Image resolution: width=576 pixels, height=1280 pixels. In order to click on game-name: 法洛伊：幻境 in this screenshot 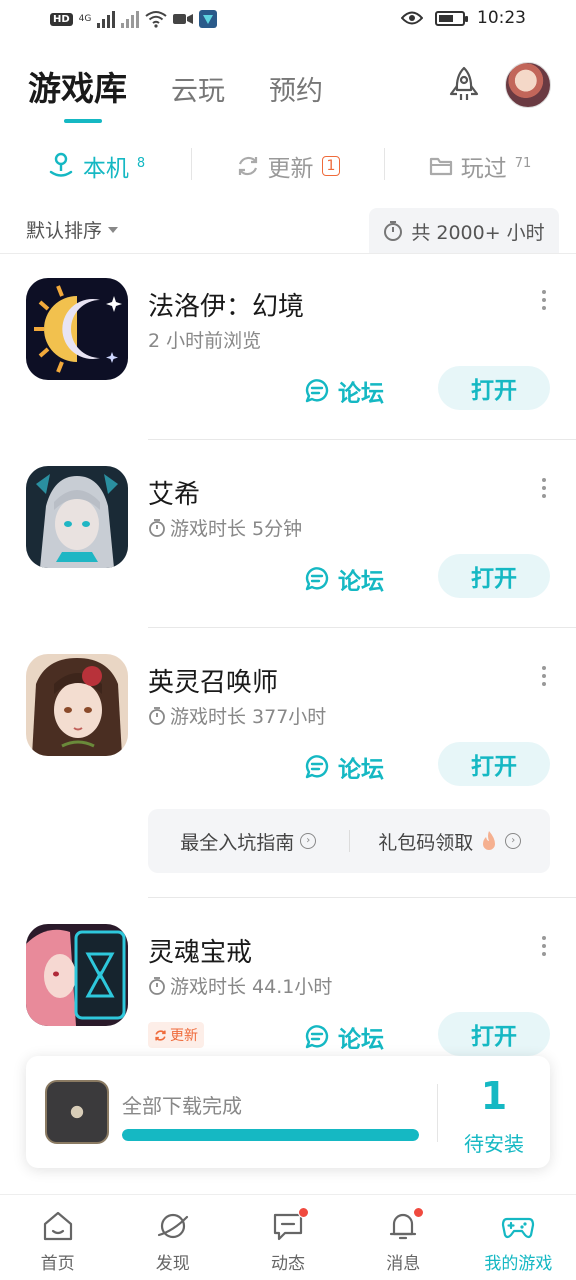, I will do `click(226, 304)`.